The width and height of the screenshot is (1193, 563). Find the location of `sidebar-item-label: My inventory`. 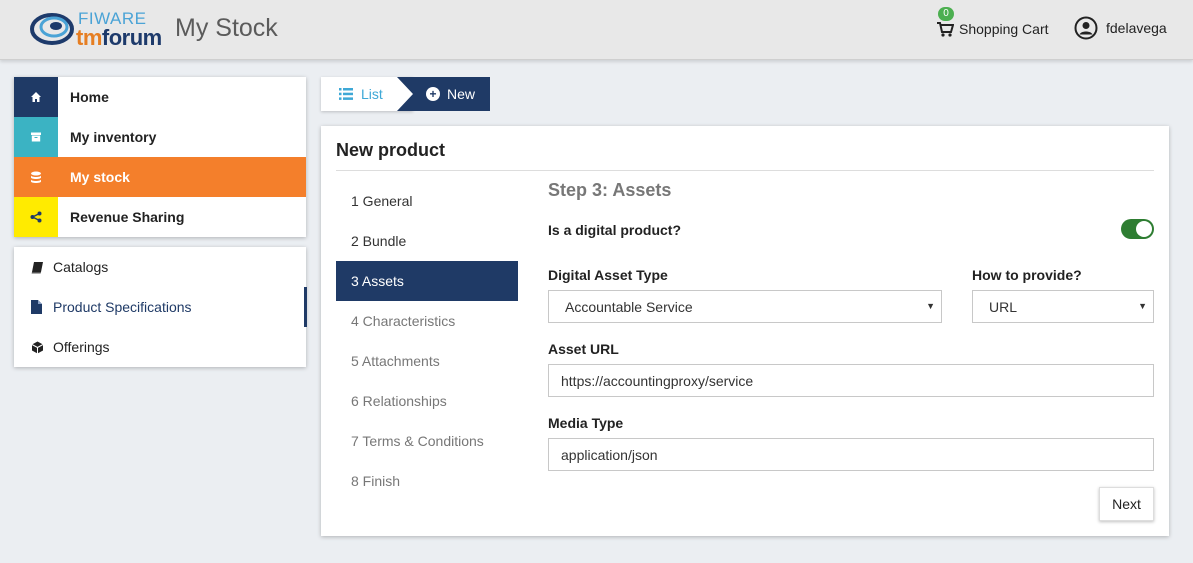

sidebar-item-label: My inventory is located at coordinates (113, 137).